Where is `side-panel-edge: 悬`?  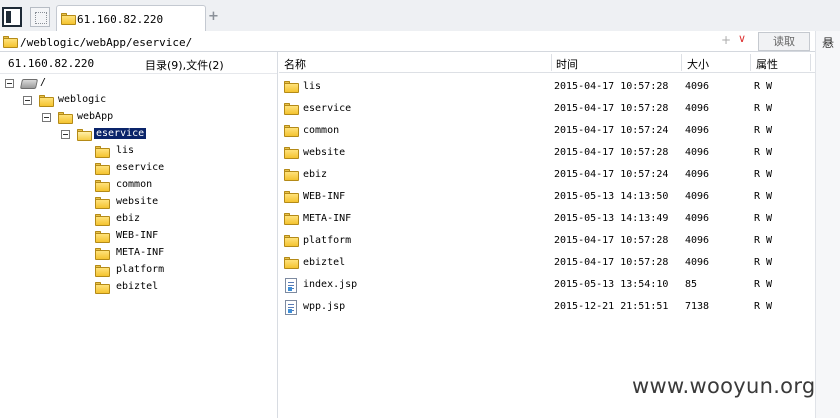
side-panel-edge: 悬 is located at coordinates (827, 224).